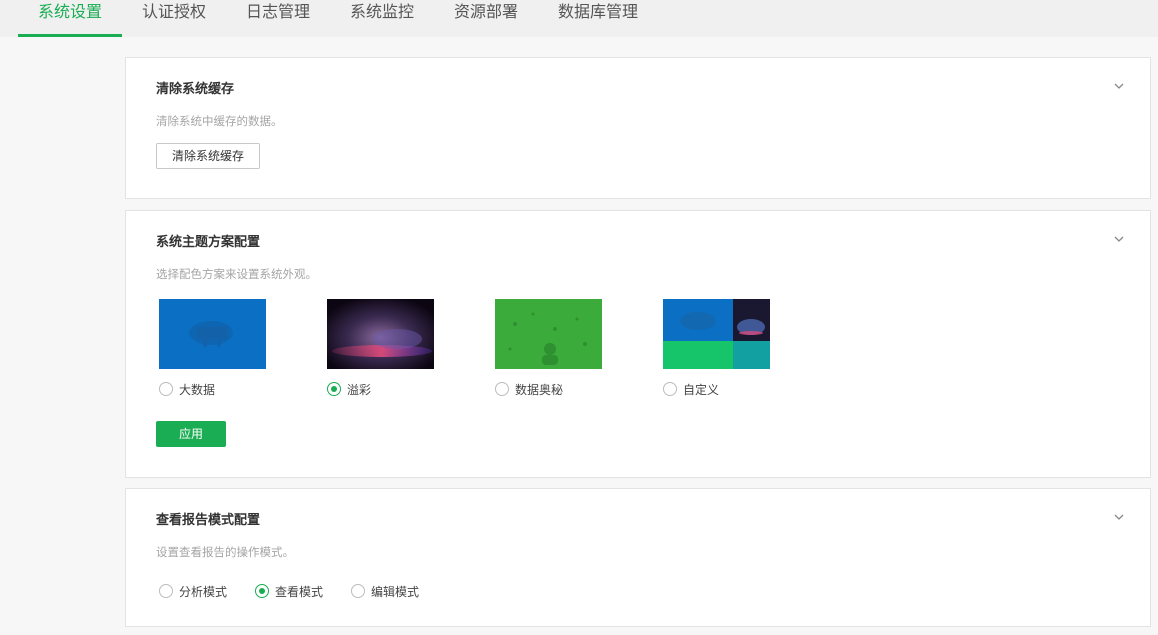  What do you see at coordinates (539, 389) in the screenshot?
I see `theme-option-label: 数据奥秘` at bounding box center [539, 389].